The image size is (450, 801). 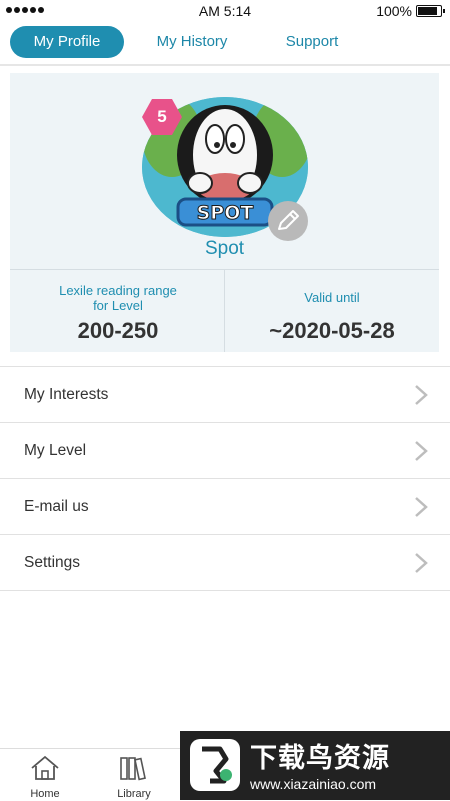 What do you see at coordinates (332, 297) in the screenshot?
I see `valid-until-label: Valid until` at bounding box center [332, 297].